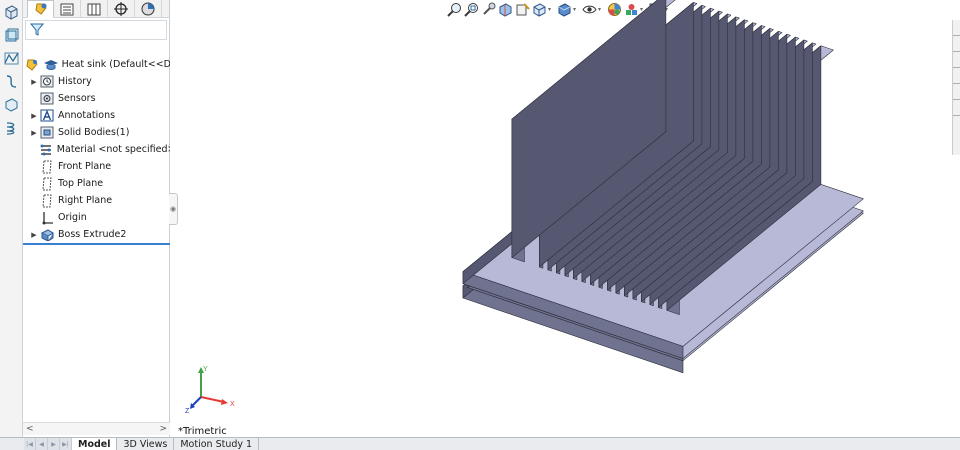 This screenshot has width=960, height=450. I want to click on annotation-icon, so click(47, 116).